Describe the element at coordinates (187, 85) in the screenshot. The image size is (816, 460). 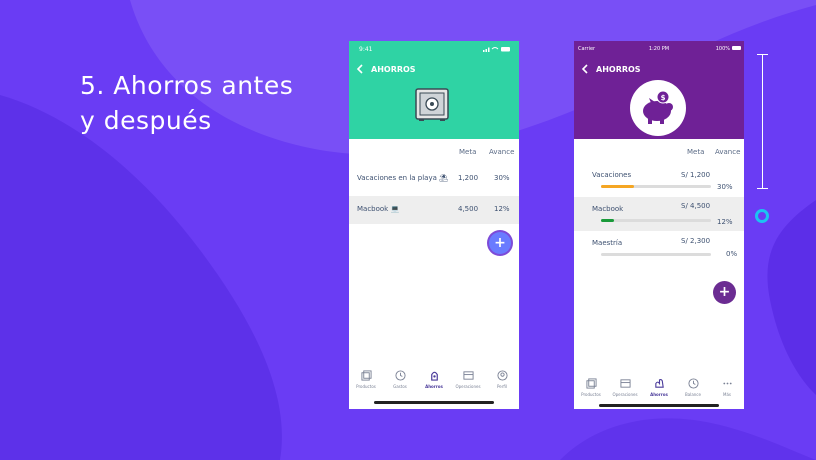
I see `slide-title-line1: 5. Ahorros antes` at that location.